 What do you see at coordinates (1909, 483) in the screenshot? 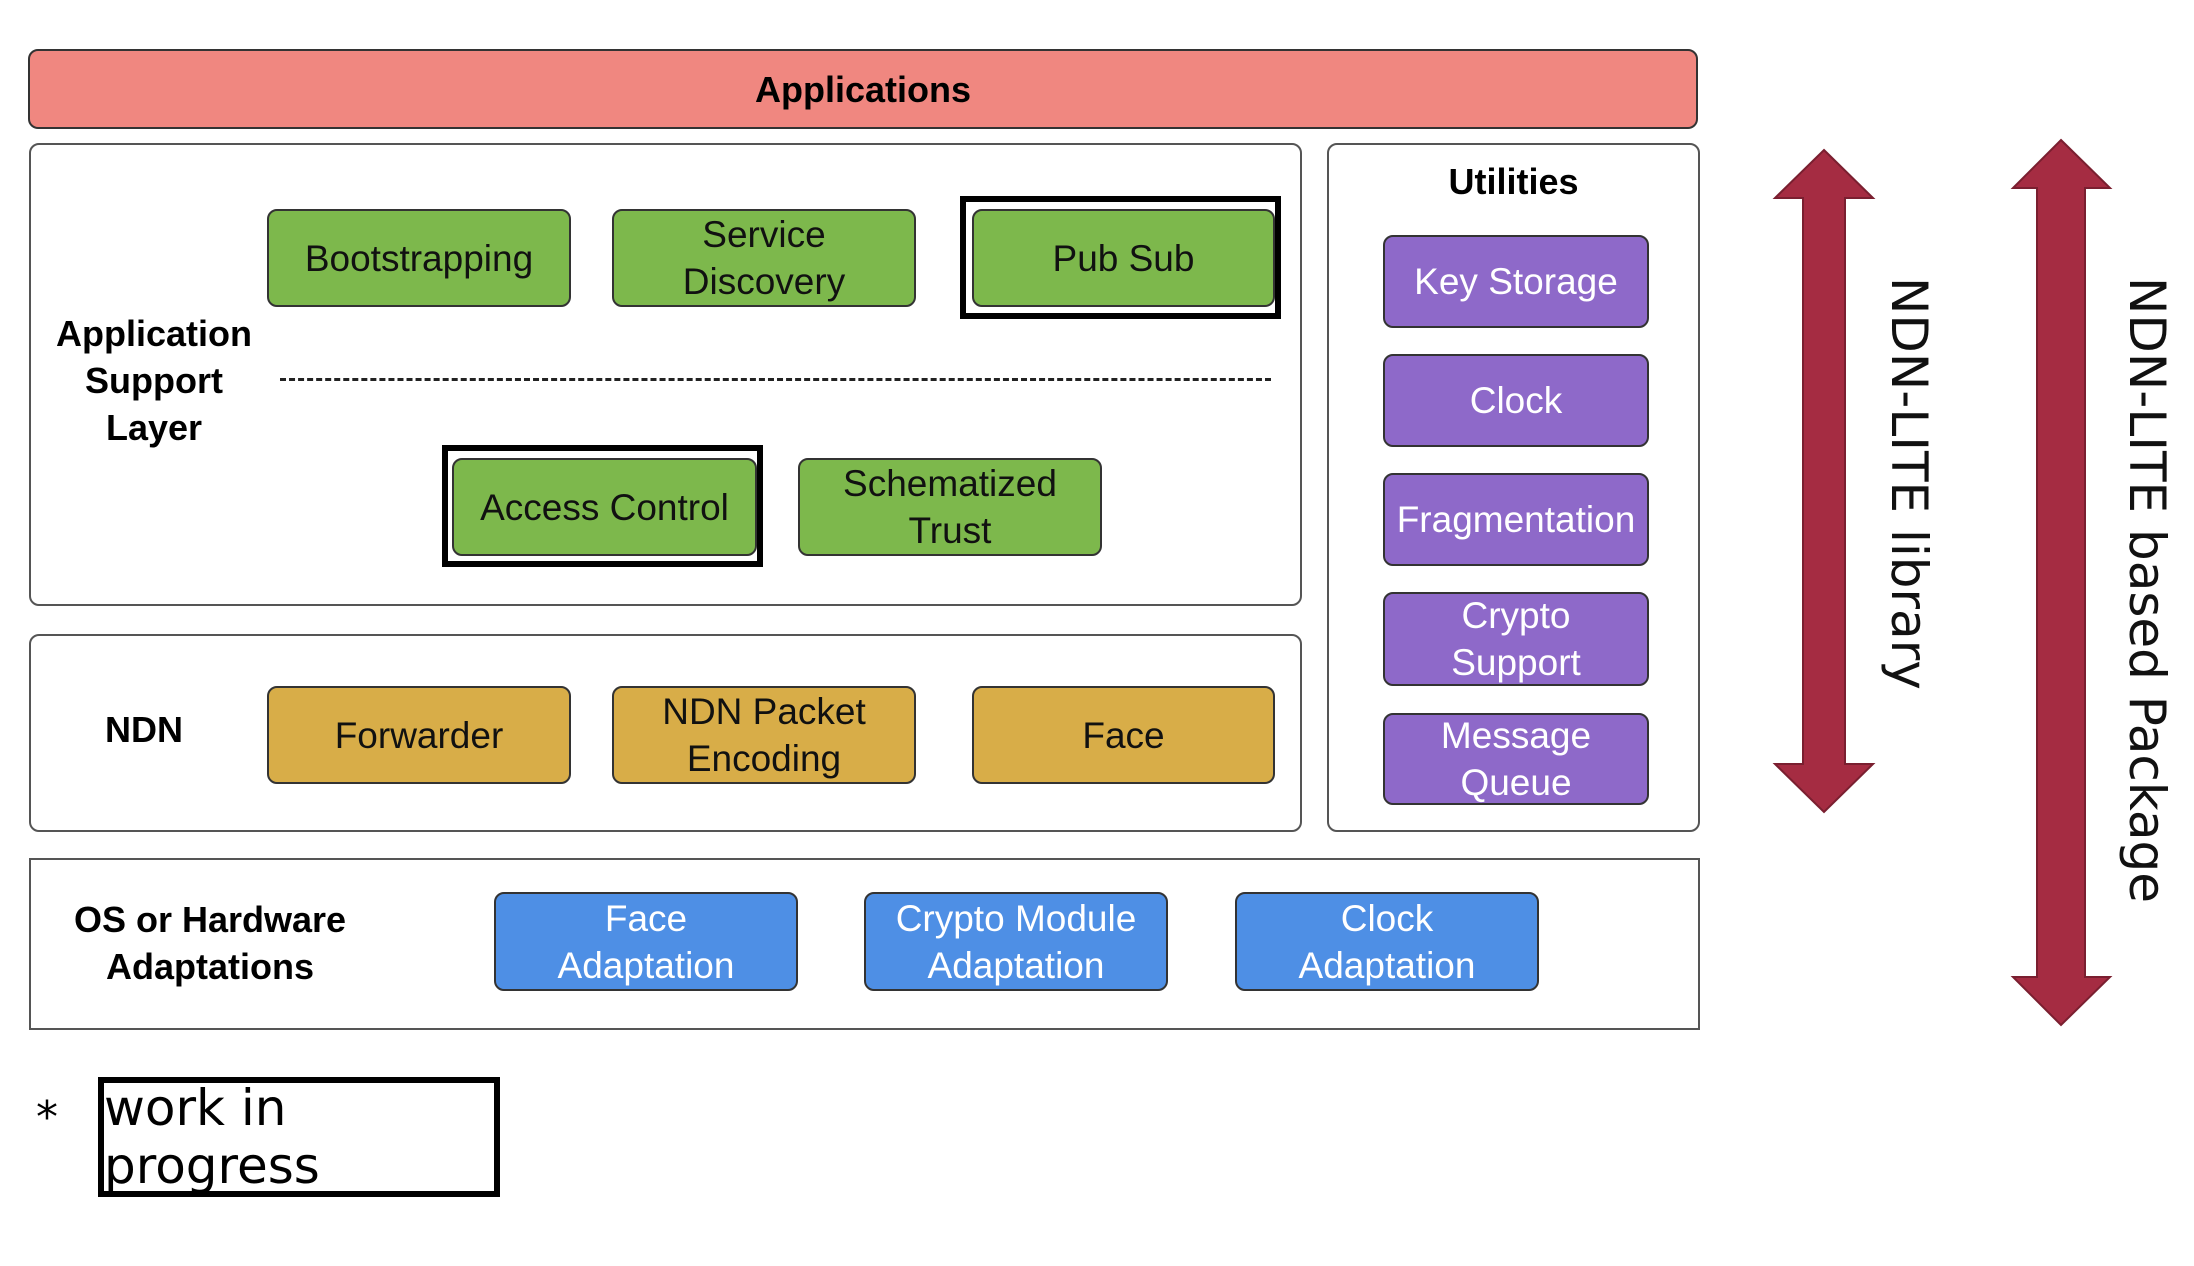
I see `scope-label-library: NDN-LITE library` at bounding box center [1909, 483].